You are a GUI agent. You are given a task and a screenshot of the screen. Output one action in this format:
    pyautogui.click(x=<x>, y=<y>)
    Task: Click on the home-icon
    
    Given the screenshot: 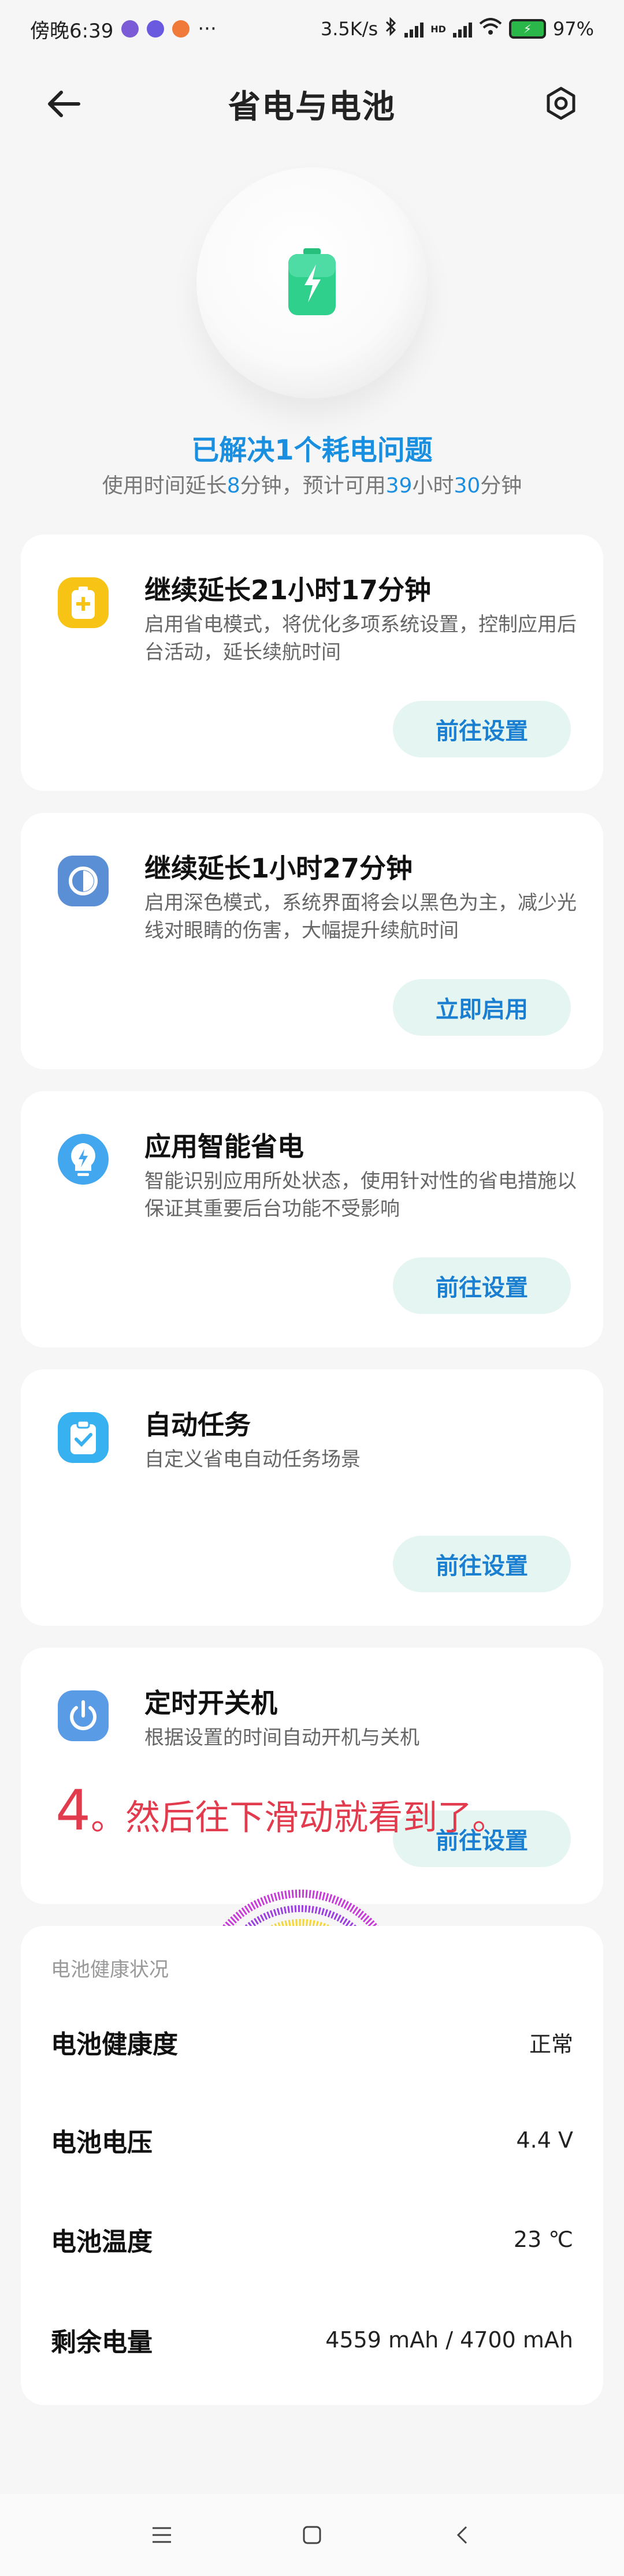 What is the action you would take?
    pyautogui.click(x=312, y=2535)
    